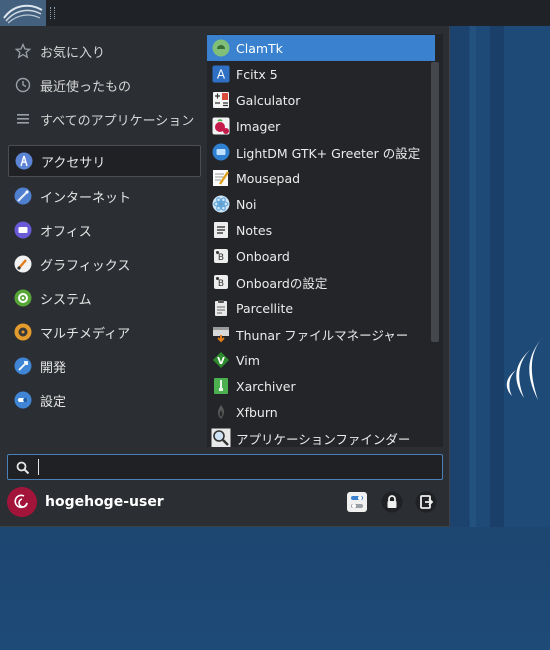  Describe the element at coordinates (328, 153) in the screenshot. I see `app-label: LightDM GTK+ Greeter の設定` at that location.